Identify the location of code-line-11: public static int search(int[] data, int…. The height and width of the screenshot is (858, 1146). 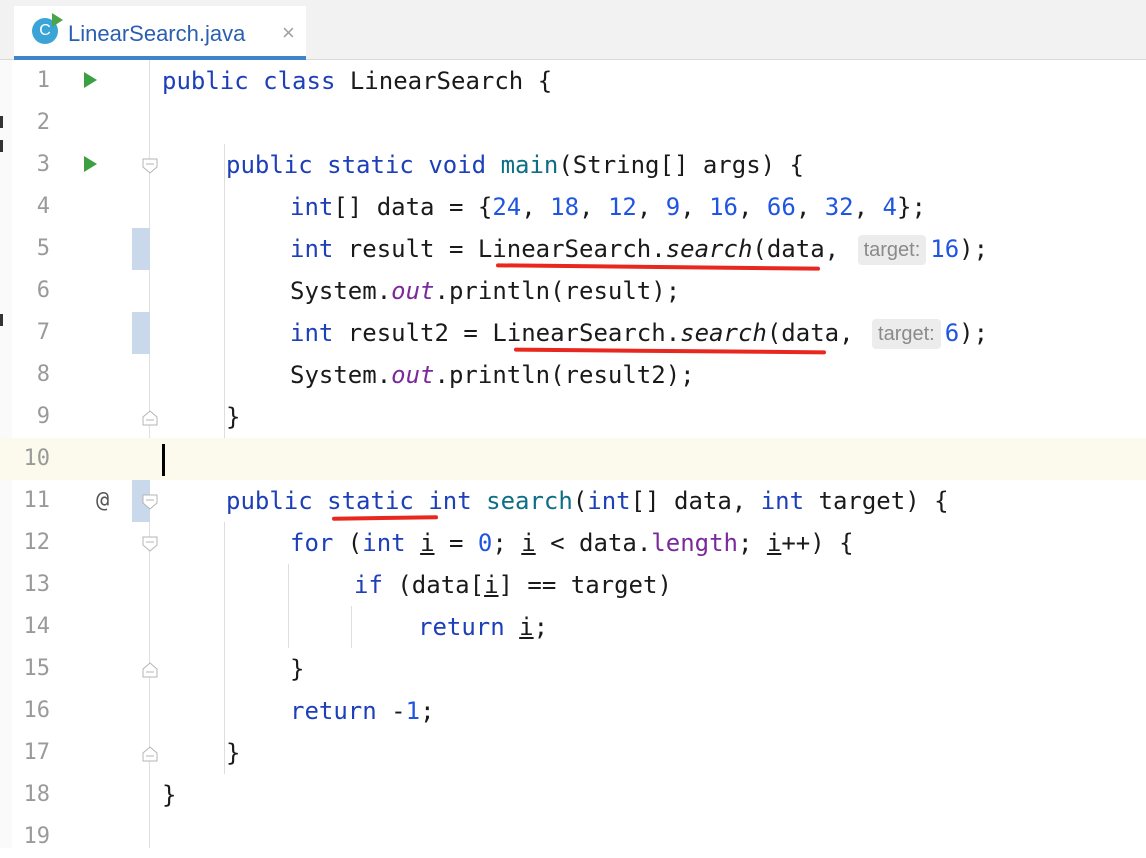
(587, 501).